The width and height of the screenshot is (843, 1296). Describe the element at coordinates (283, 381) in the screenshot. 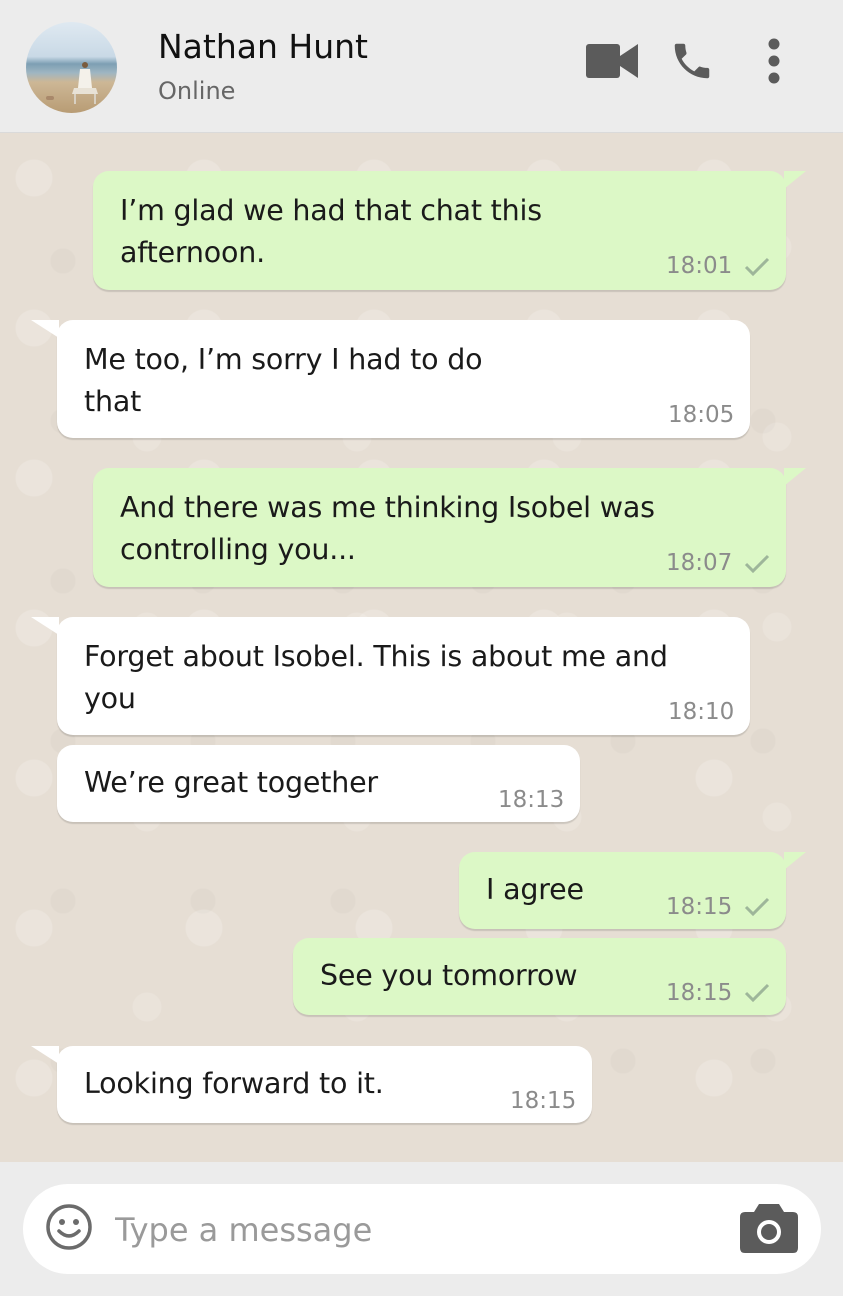

I see `message-text: Me too, I’m sorry I had to do that` at that location.